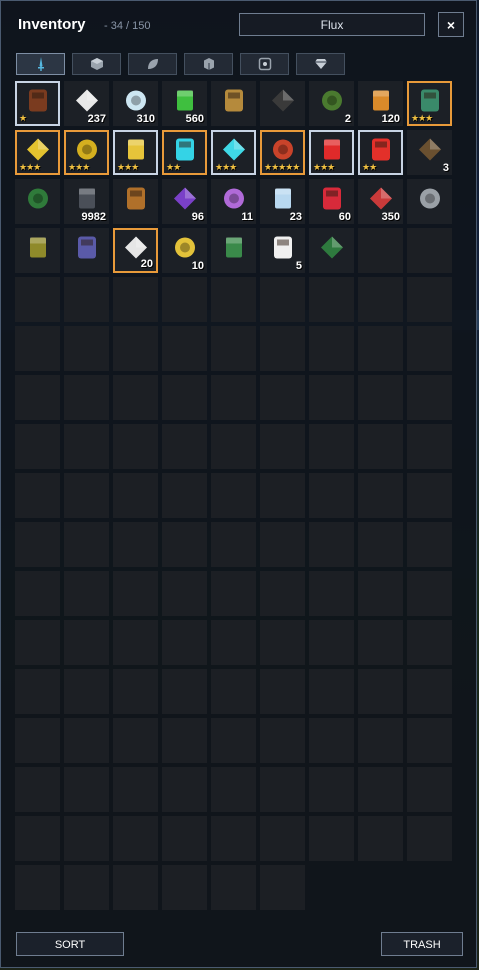 This screenshot has height=970, width=479. Describe the element at coordinates (380, 201) in the screenshot. I see `inventory-slot: 350` at that location.